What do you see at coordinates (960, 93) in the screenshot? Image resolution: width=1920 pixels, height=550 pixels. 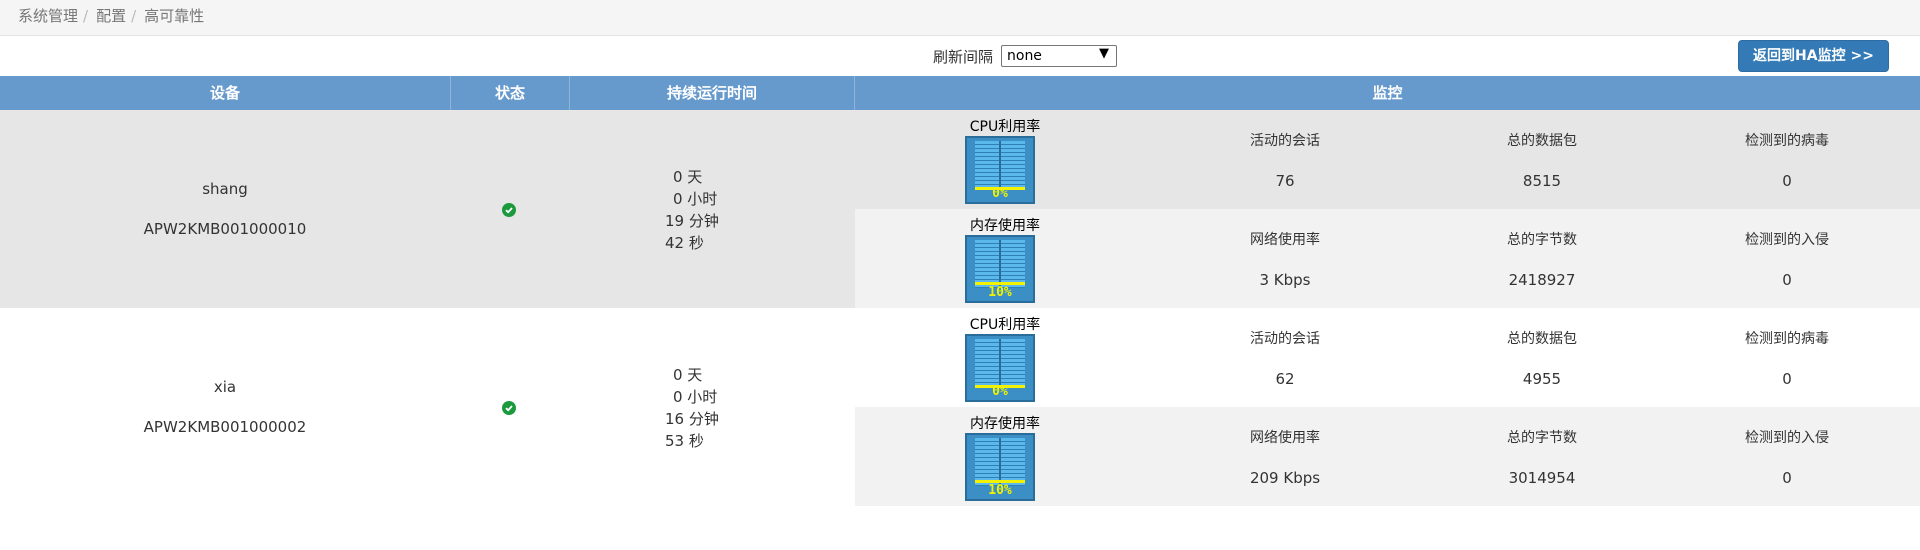 I see `table-header: 设备 状态 持续运行时间 监控` at bounding box center [960, 93].